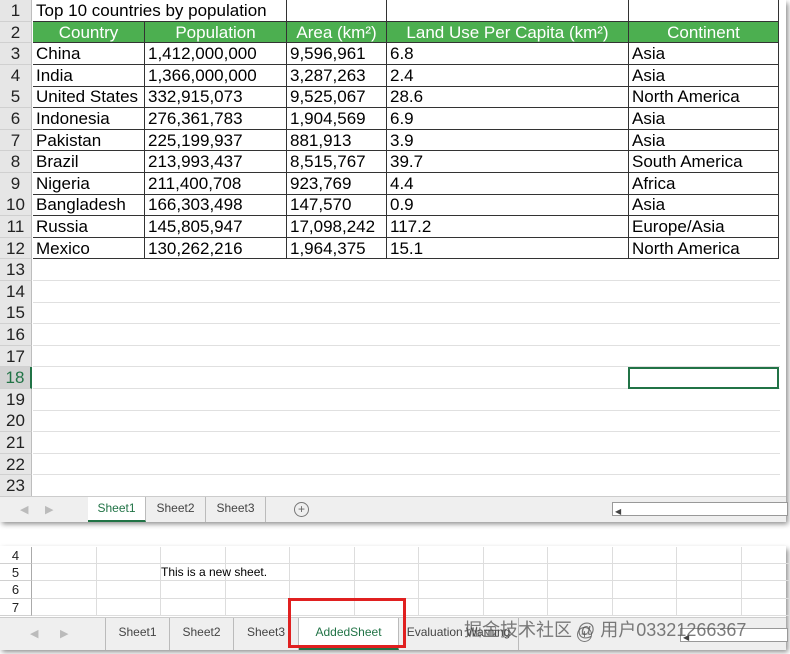 This screenshot has height=654, width=790. What do you see at coordinates (64, 633) in the screenshot?
I see `scroll-right-icon: ▶` at bounding box center [64, 633].